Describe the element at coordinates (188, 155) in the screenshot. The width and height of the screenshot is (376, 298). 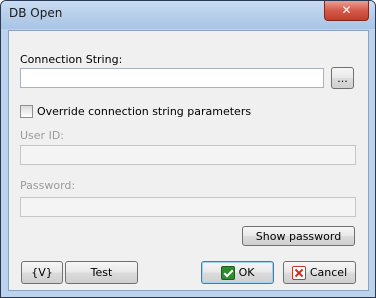
I see `user-id-input` at that location.